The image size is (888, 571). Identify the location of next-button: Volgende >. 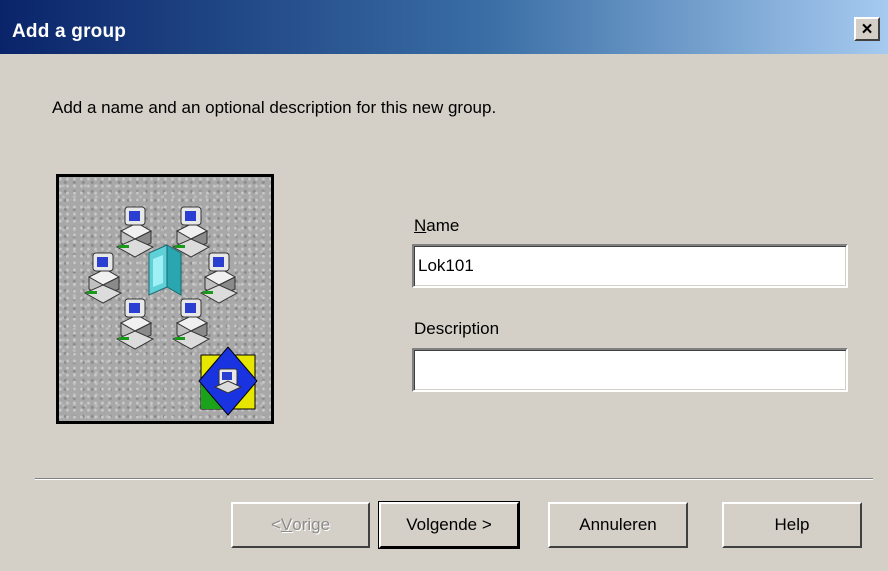
(449, 525).